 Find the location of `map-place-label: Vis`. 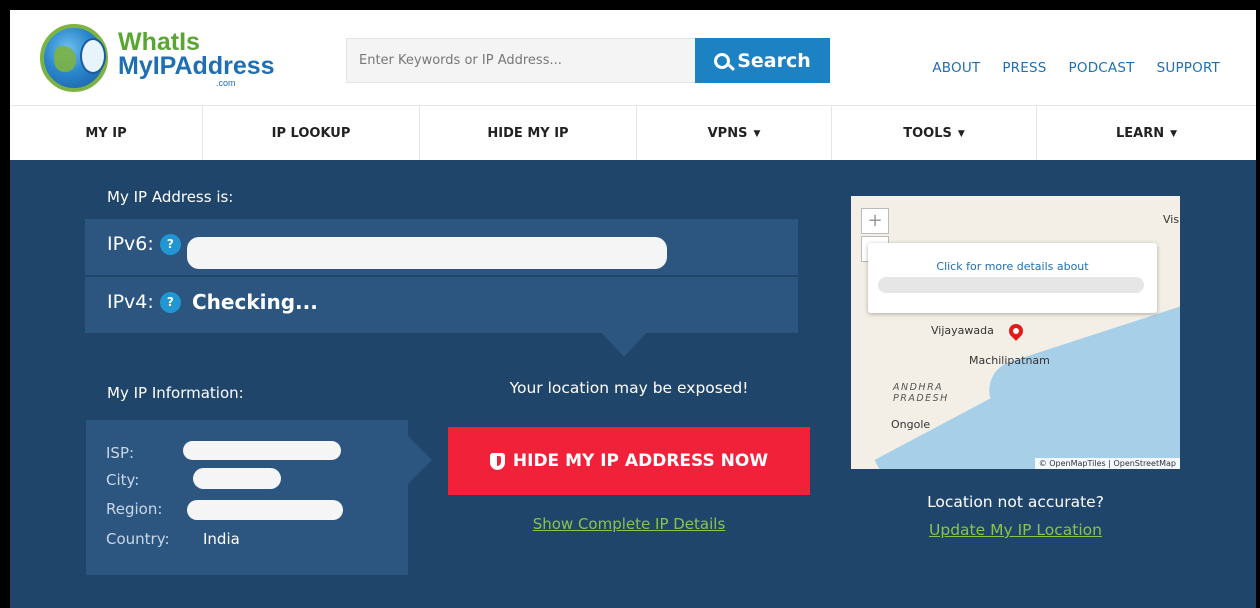

map-place-label: Vis is located at coordinates (1171, 219).